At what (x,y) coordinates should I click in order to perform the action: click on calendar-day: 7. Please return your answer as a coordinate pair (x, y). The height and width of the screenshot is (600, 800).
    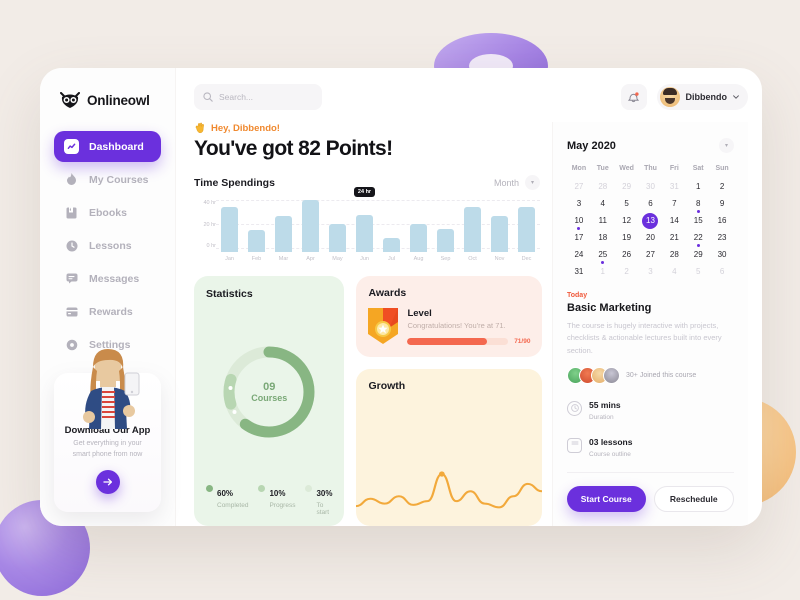
    Looking at the image, I should click on (674, 203).